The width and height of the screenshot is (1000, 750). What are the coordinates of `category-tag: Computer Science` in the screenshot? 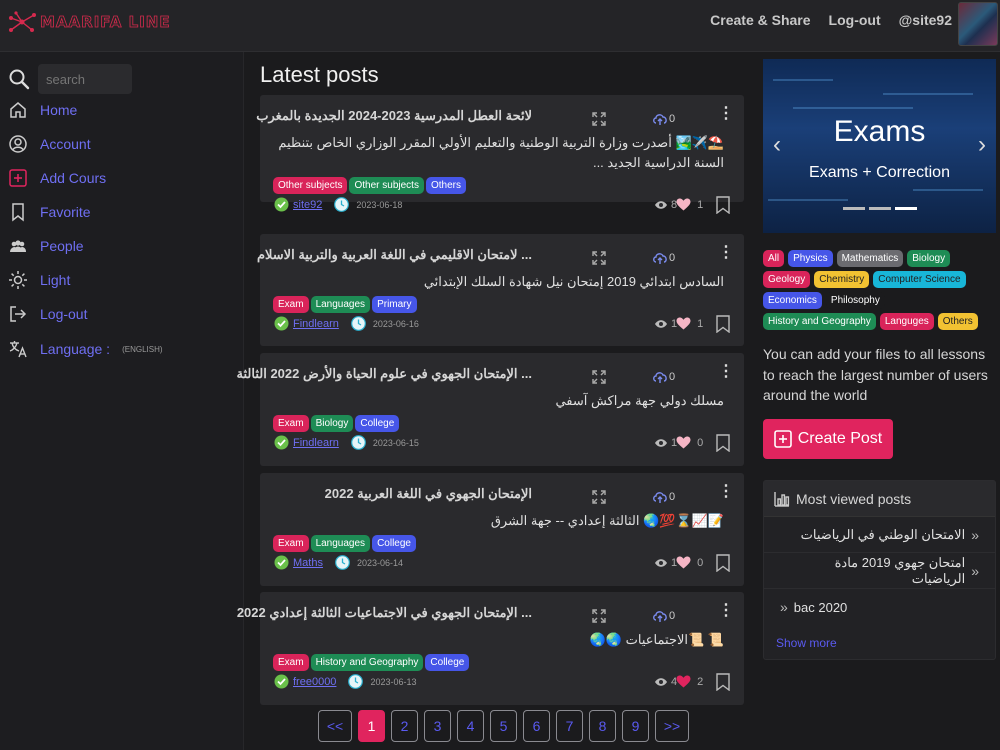 It's located at (919, 279).